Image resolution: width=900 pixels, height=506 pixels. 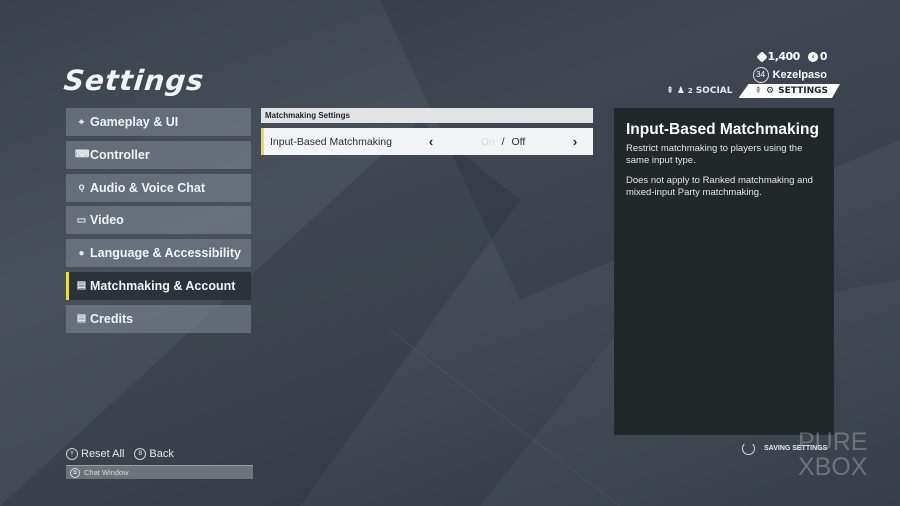 I want to click on microphone-icon: ǫ, so click(x=81, y=188).